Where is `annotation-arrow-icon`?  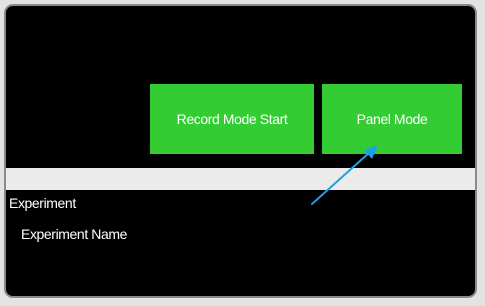
annotation-arrow-icon is located at coordinates (344, 175).